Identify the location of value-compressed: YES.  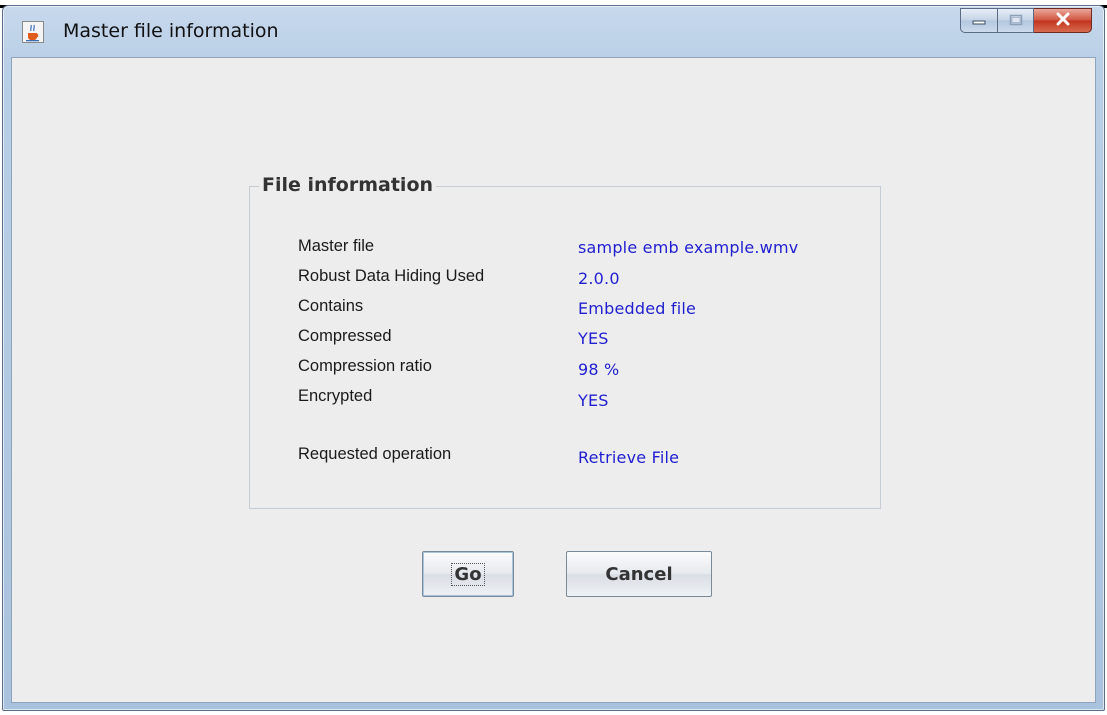
(593, 338).